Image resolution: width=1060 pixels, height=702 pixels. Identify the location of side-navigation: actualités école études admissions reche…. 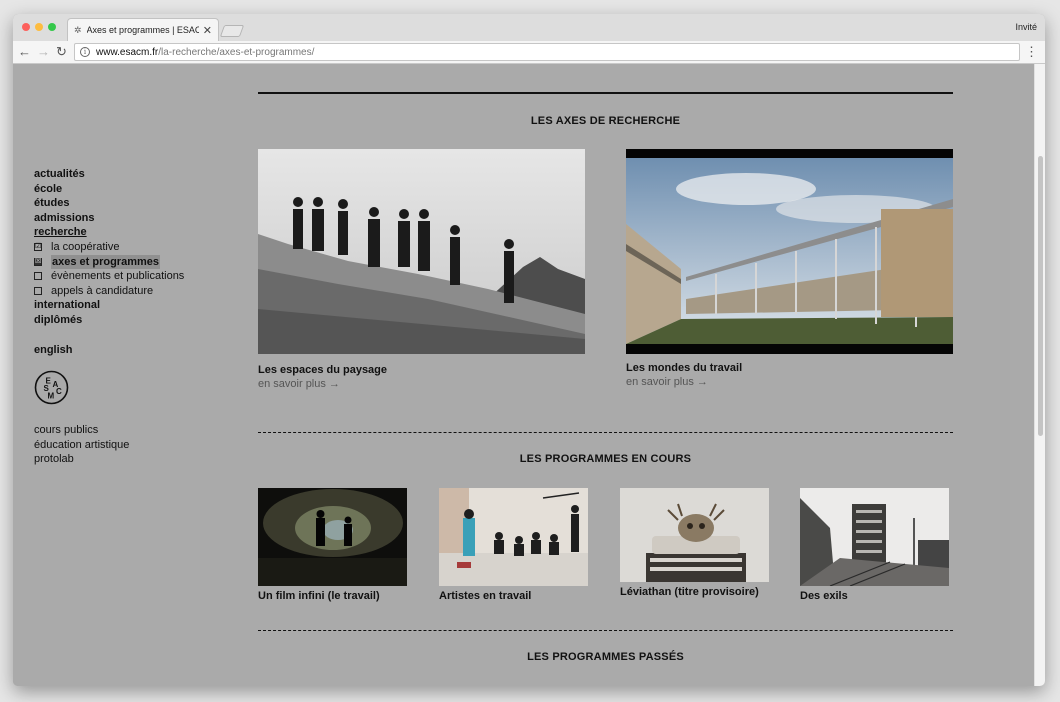
(109, 317).